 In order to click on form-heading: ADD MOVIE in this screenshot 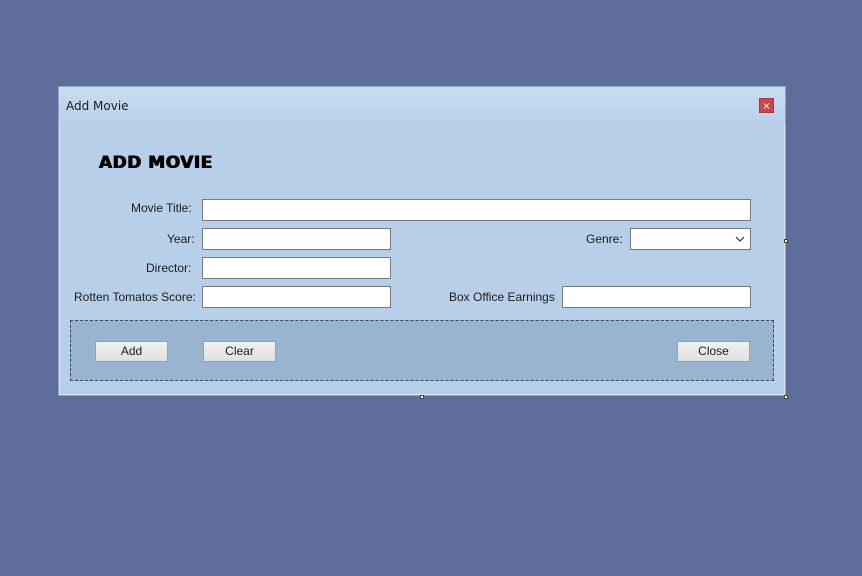, I will do `click(156, 163)`.